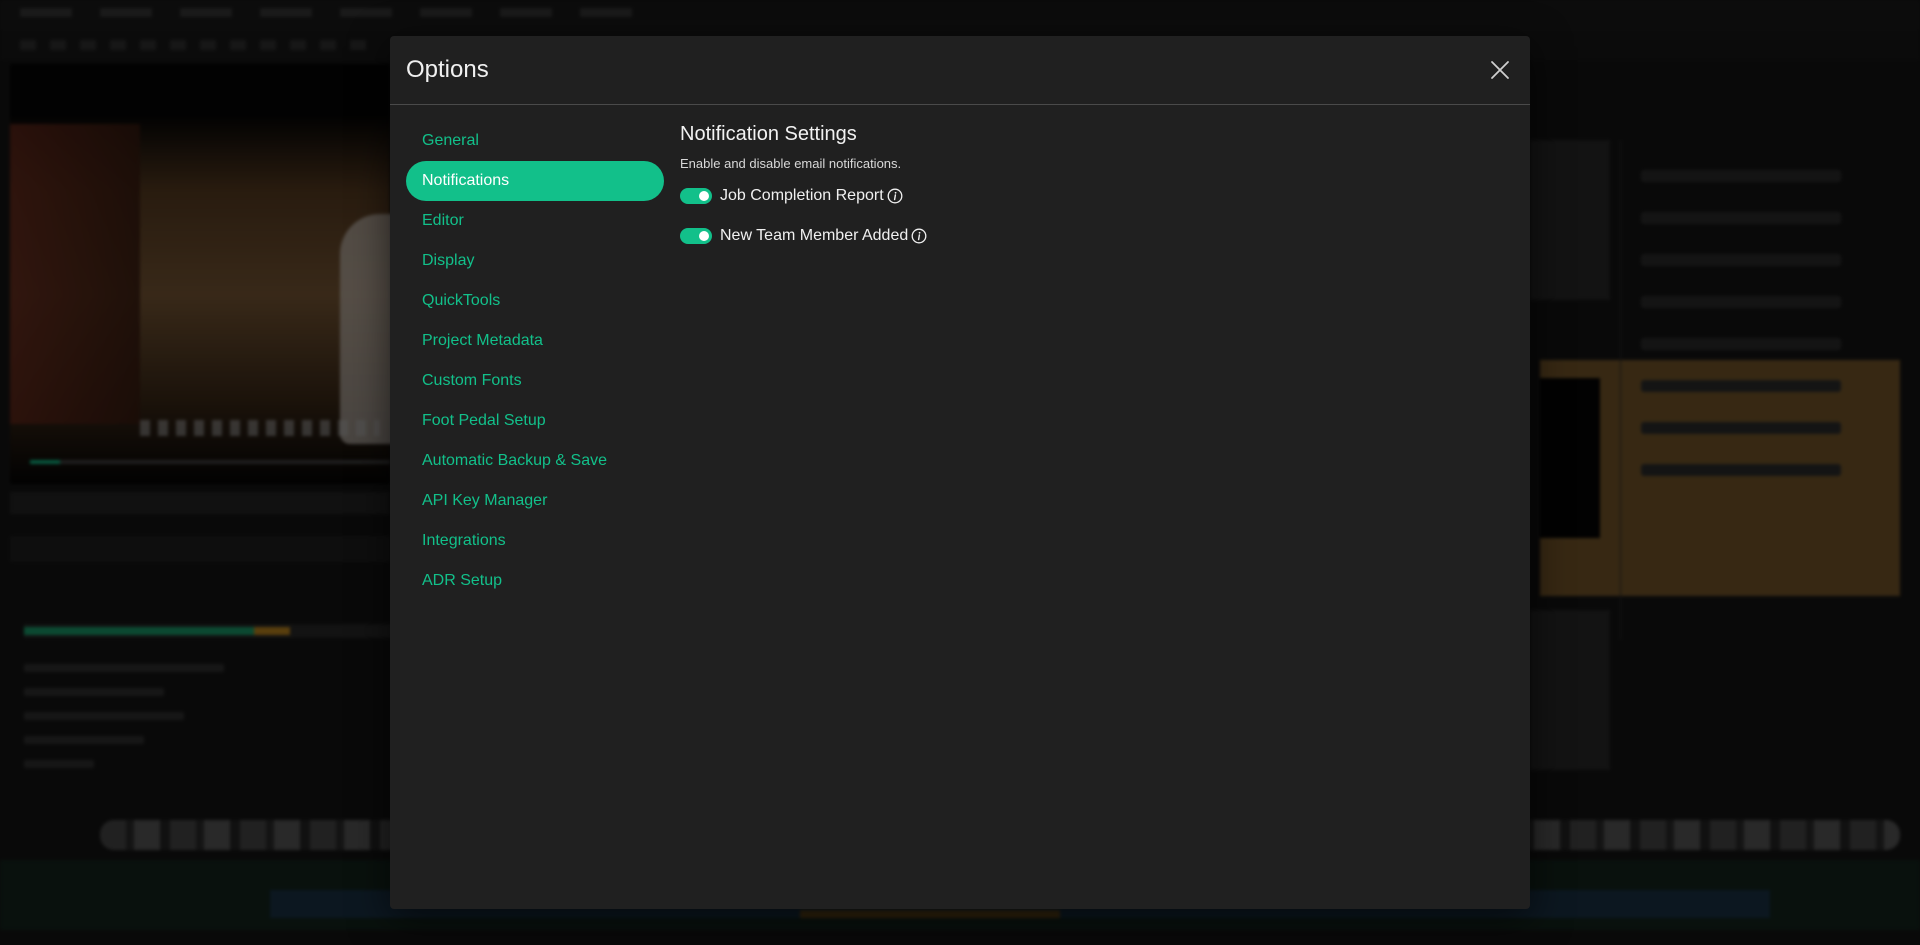  I want to click on modal-header: Options, so click(960, 70).